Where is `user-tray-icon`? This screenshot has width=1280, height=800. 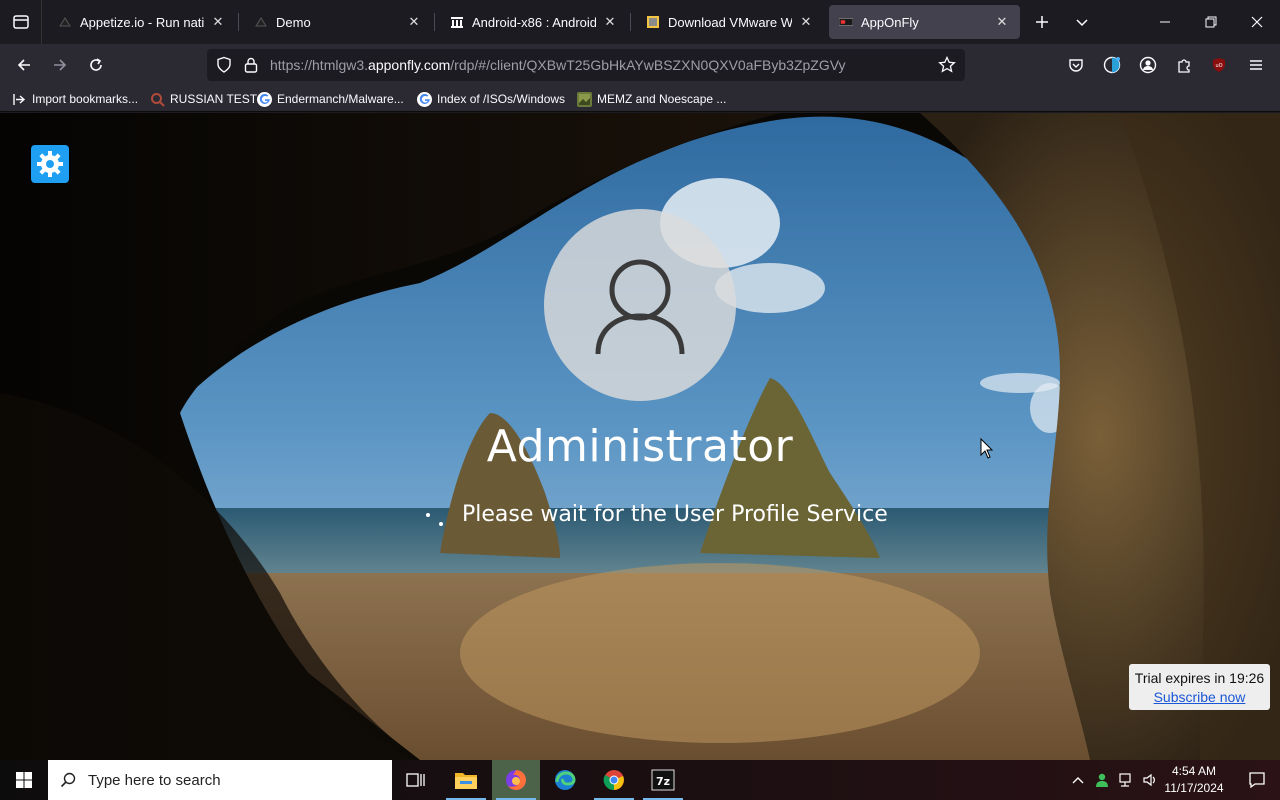 user-tray-icon is located at coordinates (1102, 780).